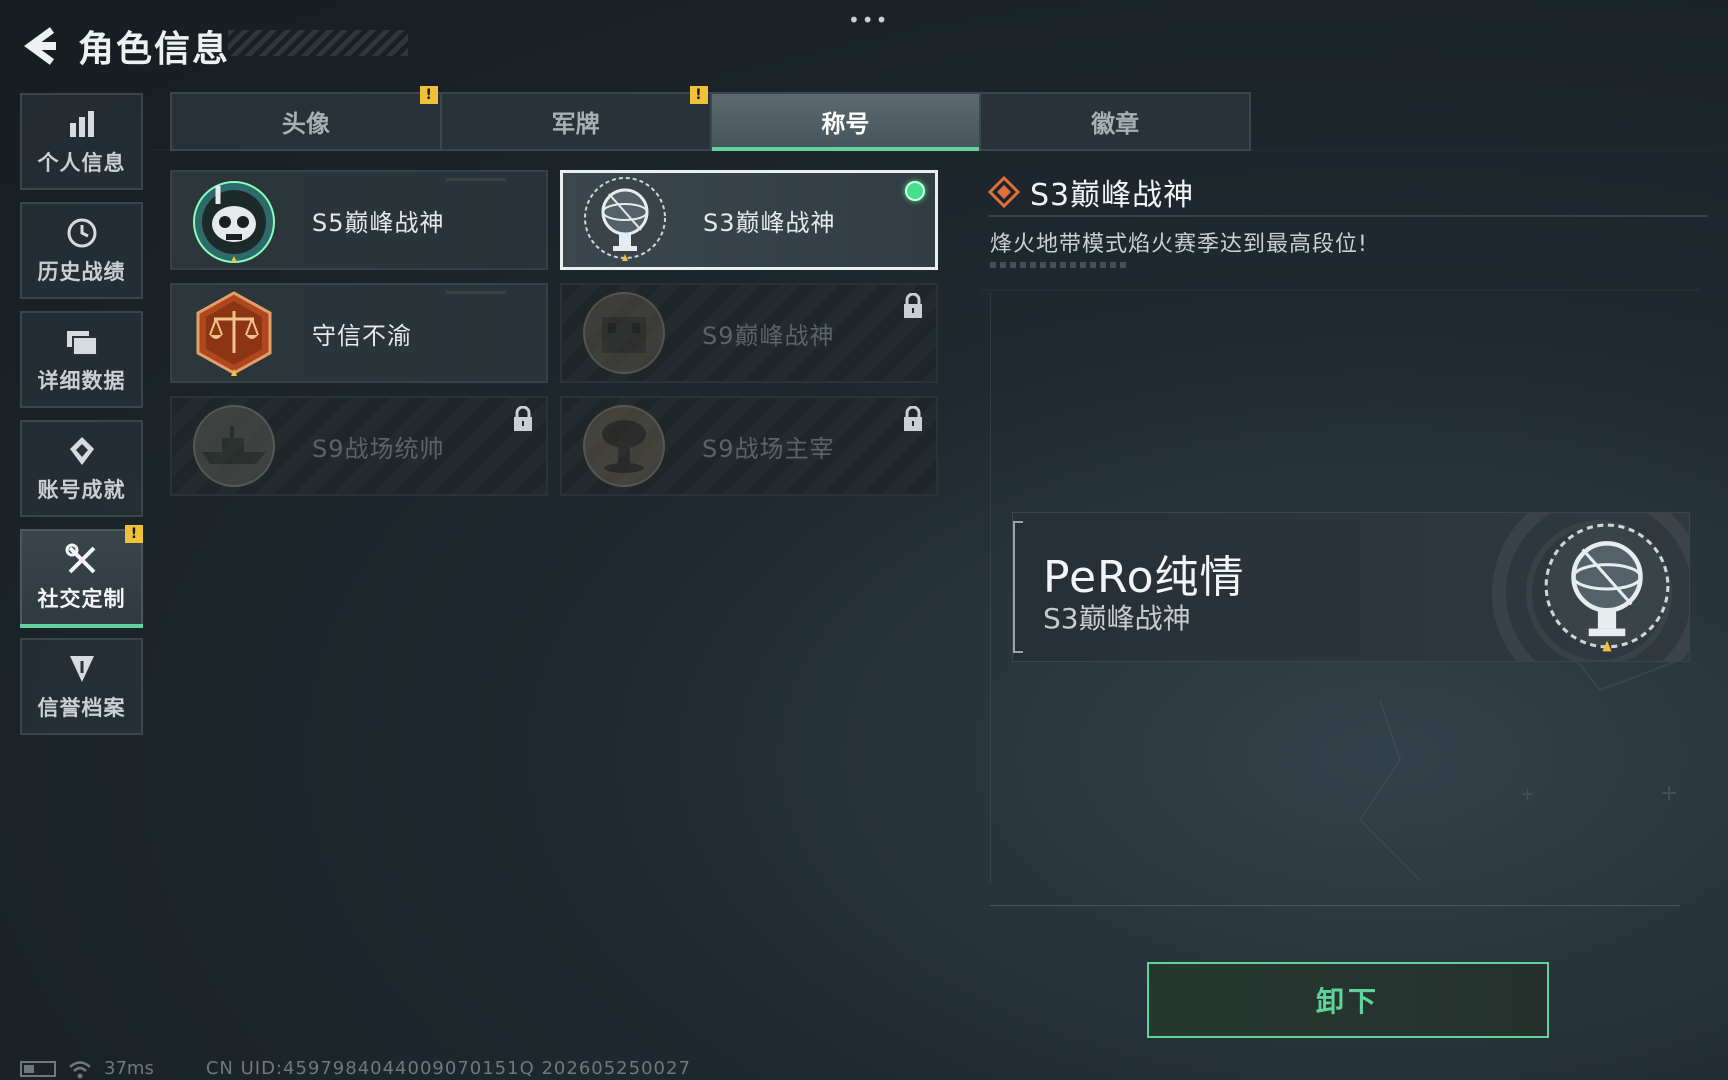 This screenshot has width=1728, height=1080. What do you see at coordinates (81, 380) in the screenshot?
I see `sidebar-item-label: 详细数据` at bounding box center [81, 380].